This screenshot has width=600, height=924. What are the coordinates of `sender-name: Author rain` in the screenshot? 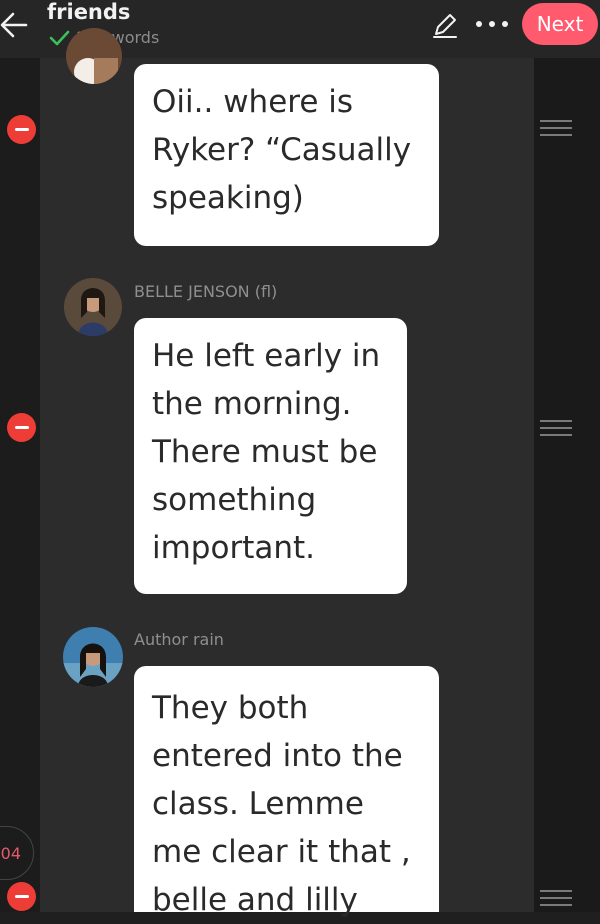 It's located at (179, 639).